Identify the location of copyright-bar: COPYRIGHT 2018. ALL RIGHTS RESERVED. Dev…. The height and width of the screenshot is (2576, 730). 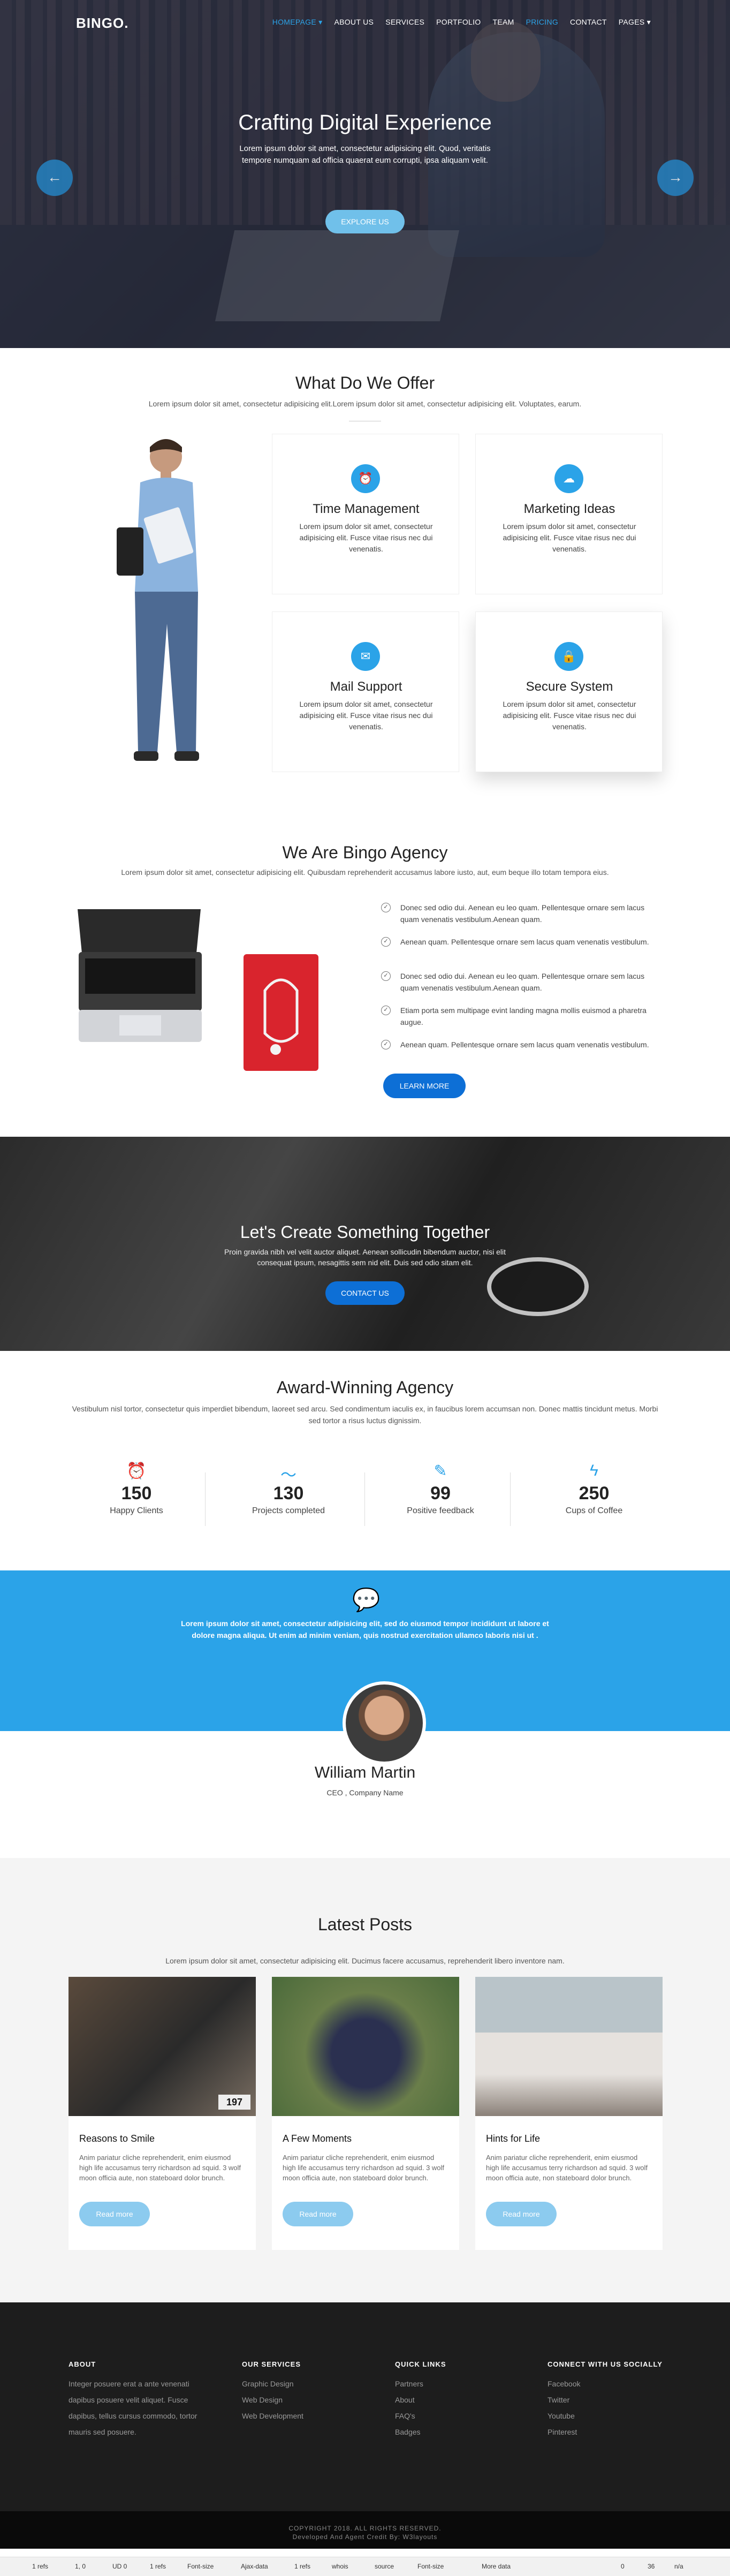
(365, 2530).